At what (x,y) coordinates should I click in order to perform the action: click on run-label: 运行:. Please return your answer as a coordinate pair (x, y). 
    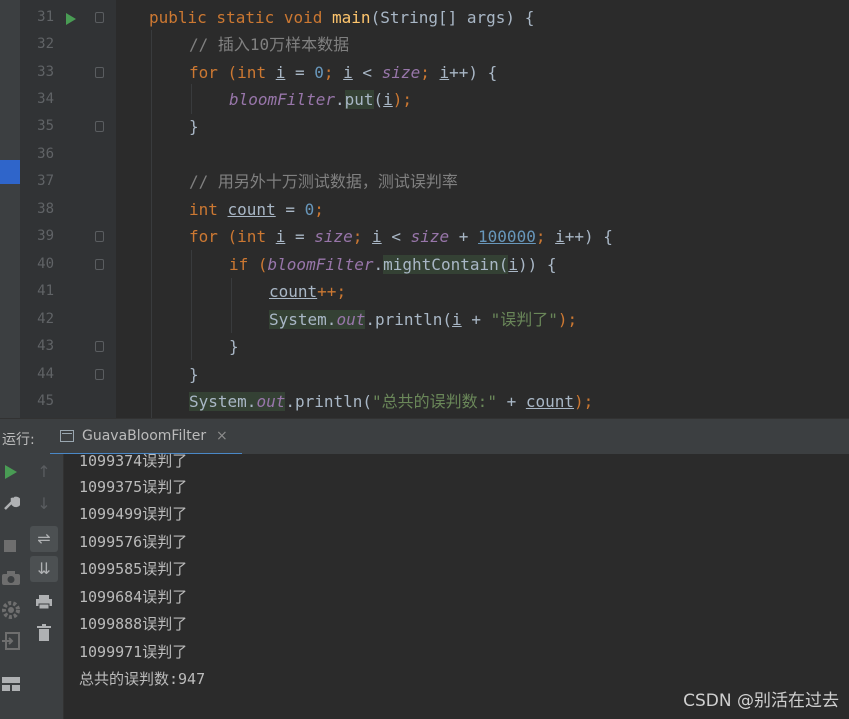
    Looking at the image, I should click on (18, 440).